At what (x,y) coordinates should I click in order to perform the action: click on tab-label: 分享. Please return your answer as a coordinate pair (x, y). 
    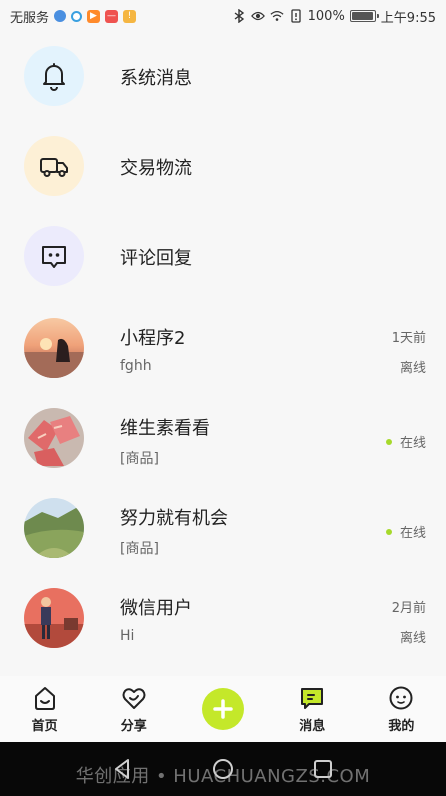
    Looking at the image, I should click on (133, 726).